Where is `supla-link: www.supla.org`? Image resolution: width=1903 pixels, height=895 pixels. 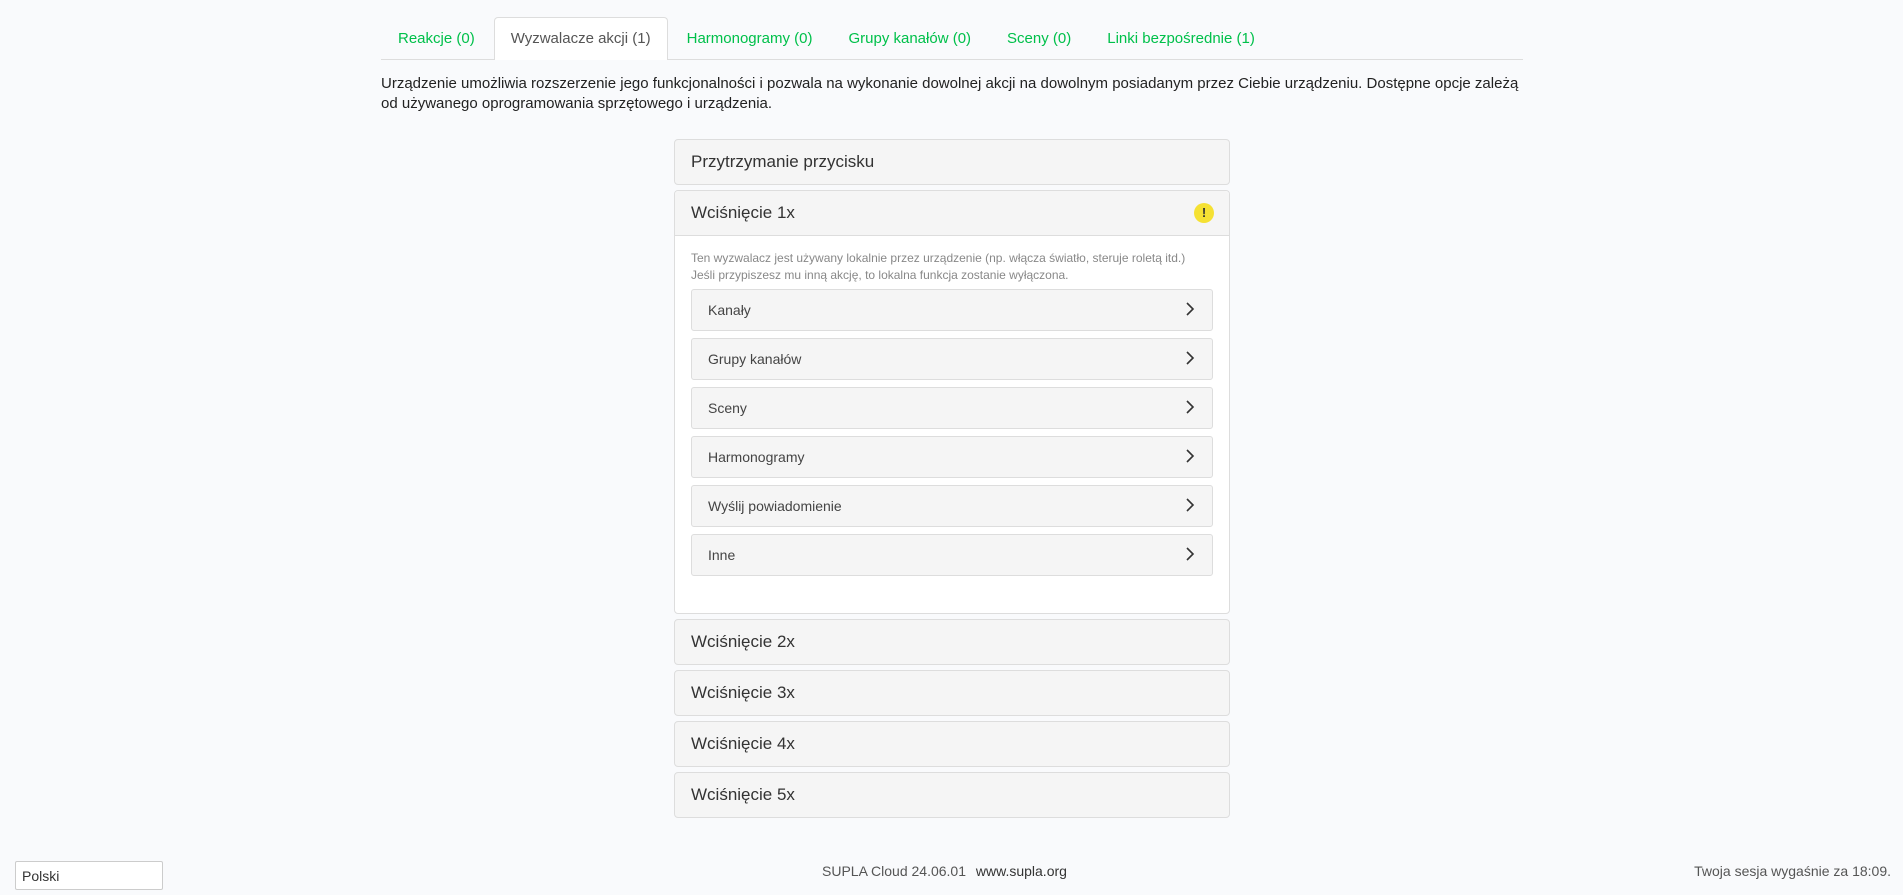 supla-link: www.supla.org is located at coordinates (1021, 871).